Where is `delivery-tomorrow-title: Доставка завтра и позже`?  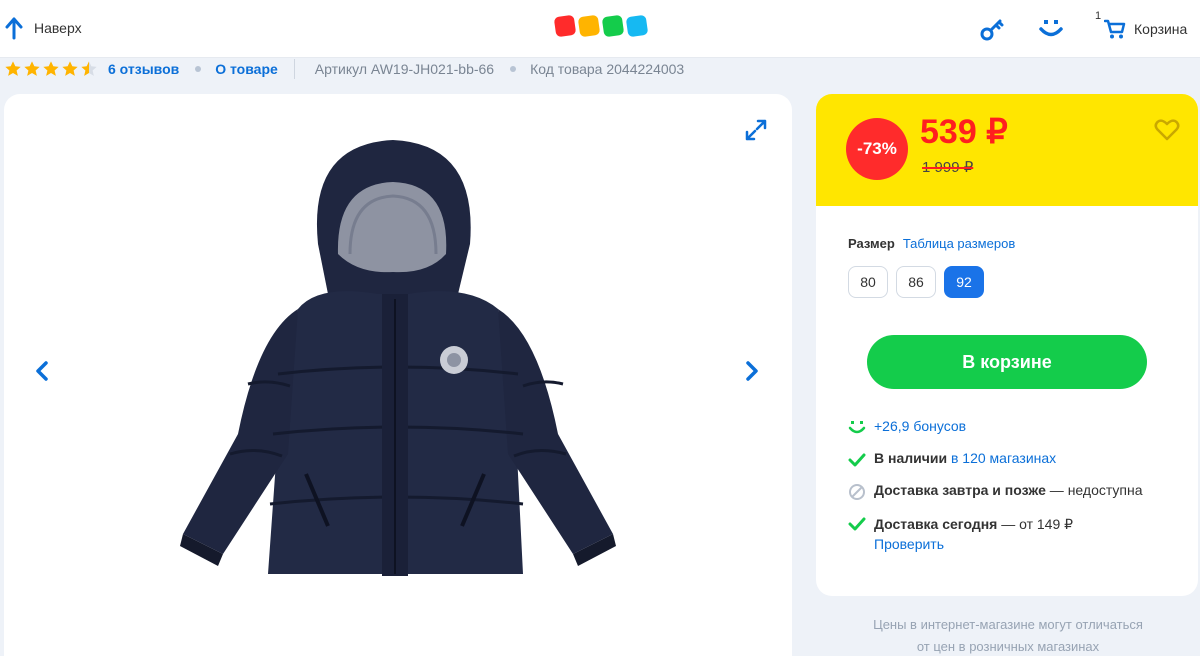
delivery-tomorrow-title: Доставка завтра и позже is located at coordinates (960, 490).